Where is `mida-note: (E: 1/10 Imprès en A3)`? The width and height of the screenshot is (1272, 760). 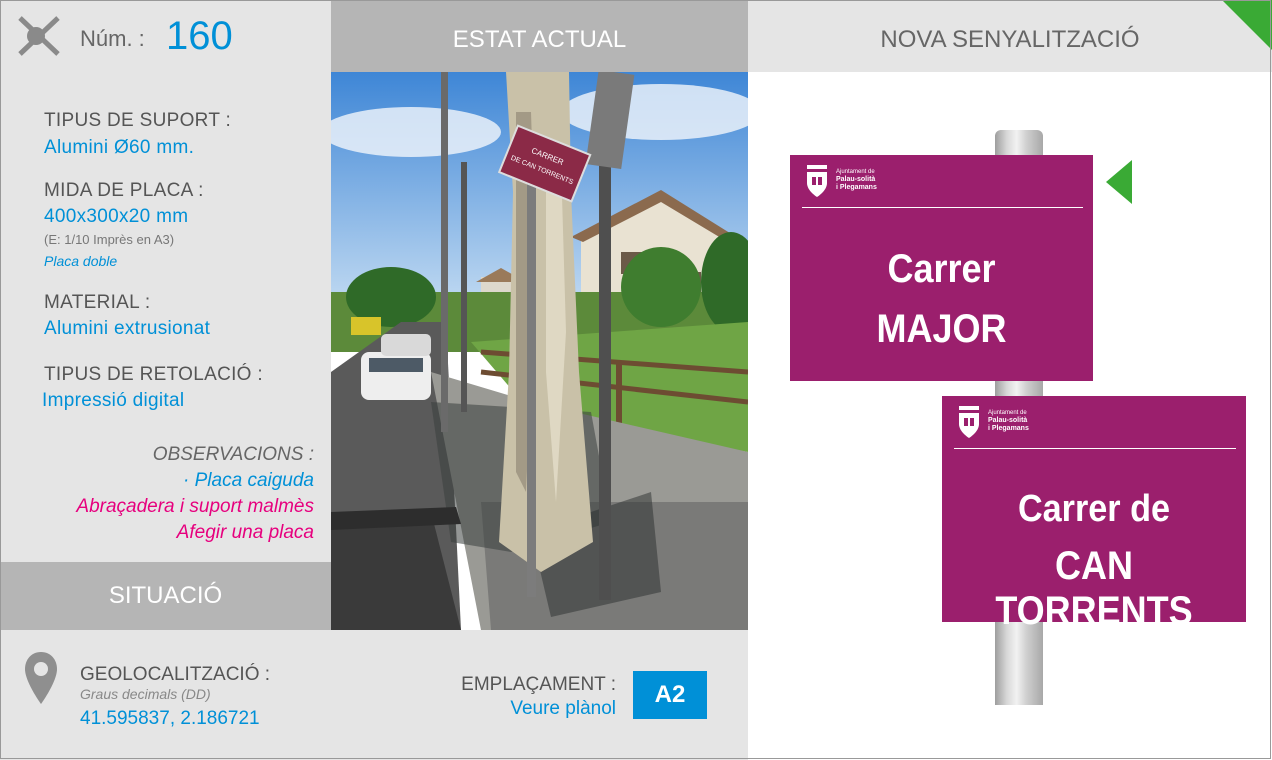 mida-note: (E: 1/10 Imprès en A3) is located at coordinates (109, 239).